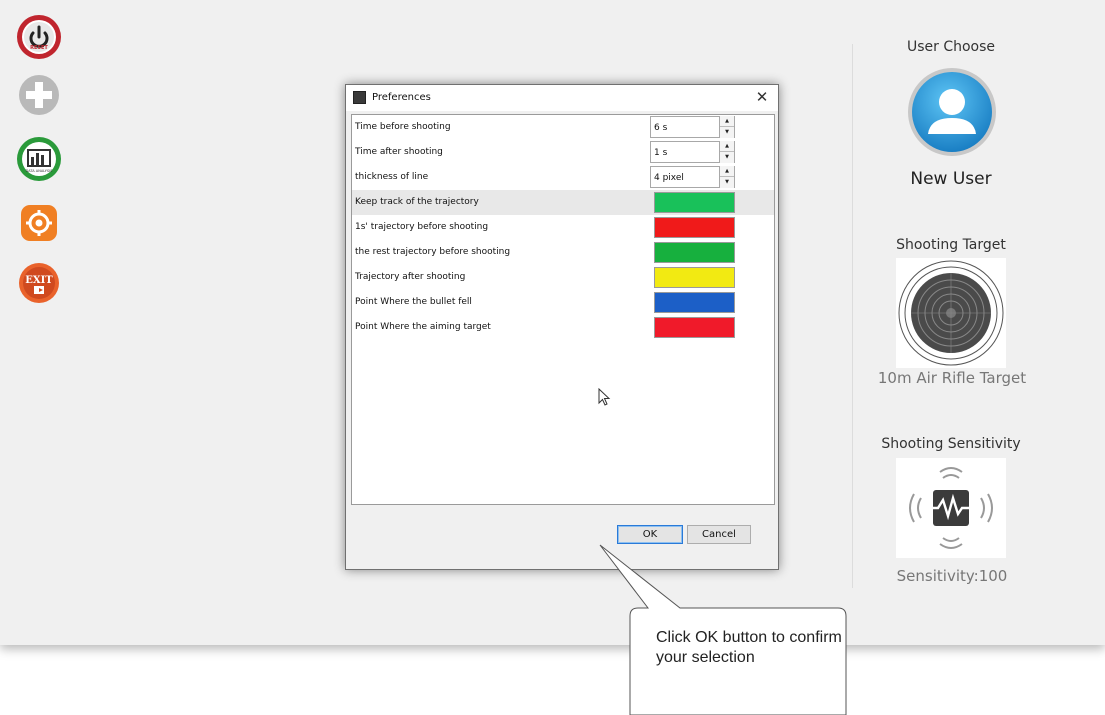  I want to click on settings-icon, so click(39, 223).